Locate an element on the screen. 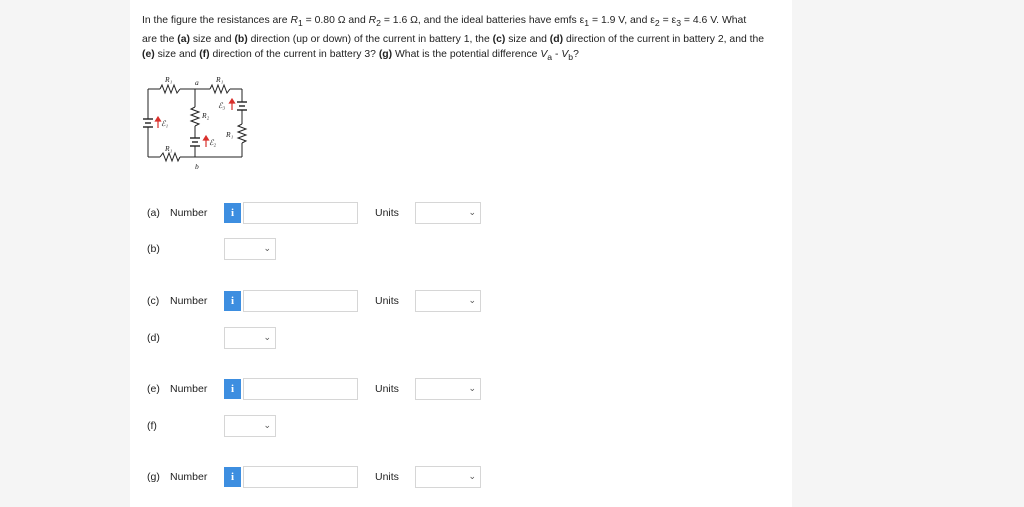  r1-bottom-label: R₁ is located at coordinates (168, 148).